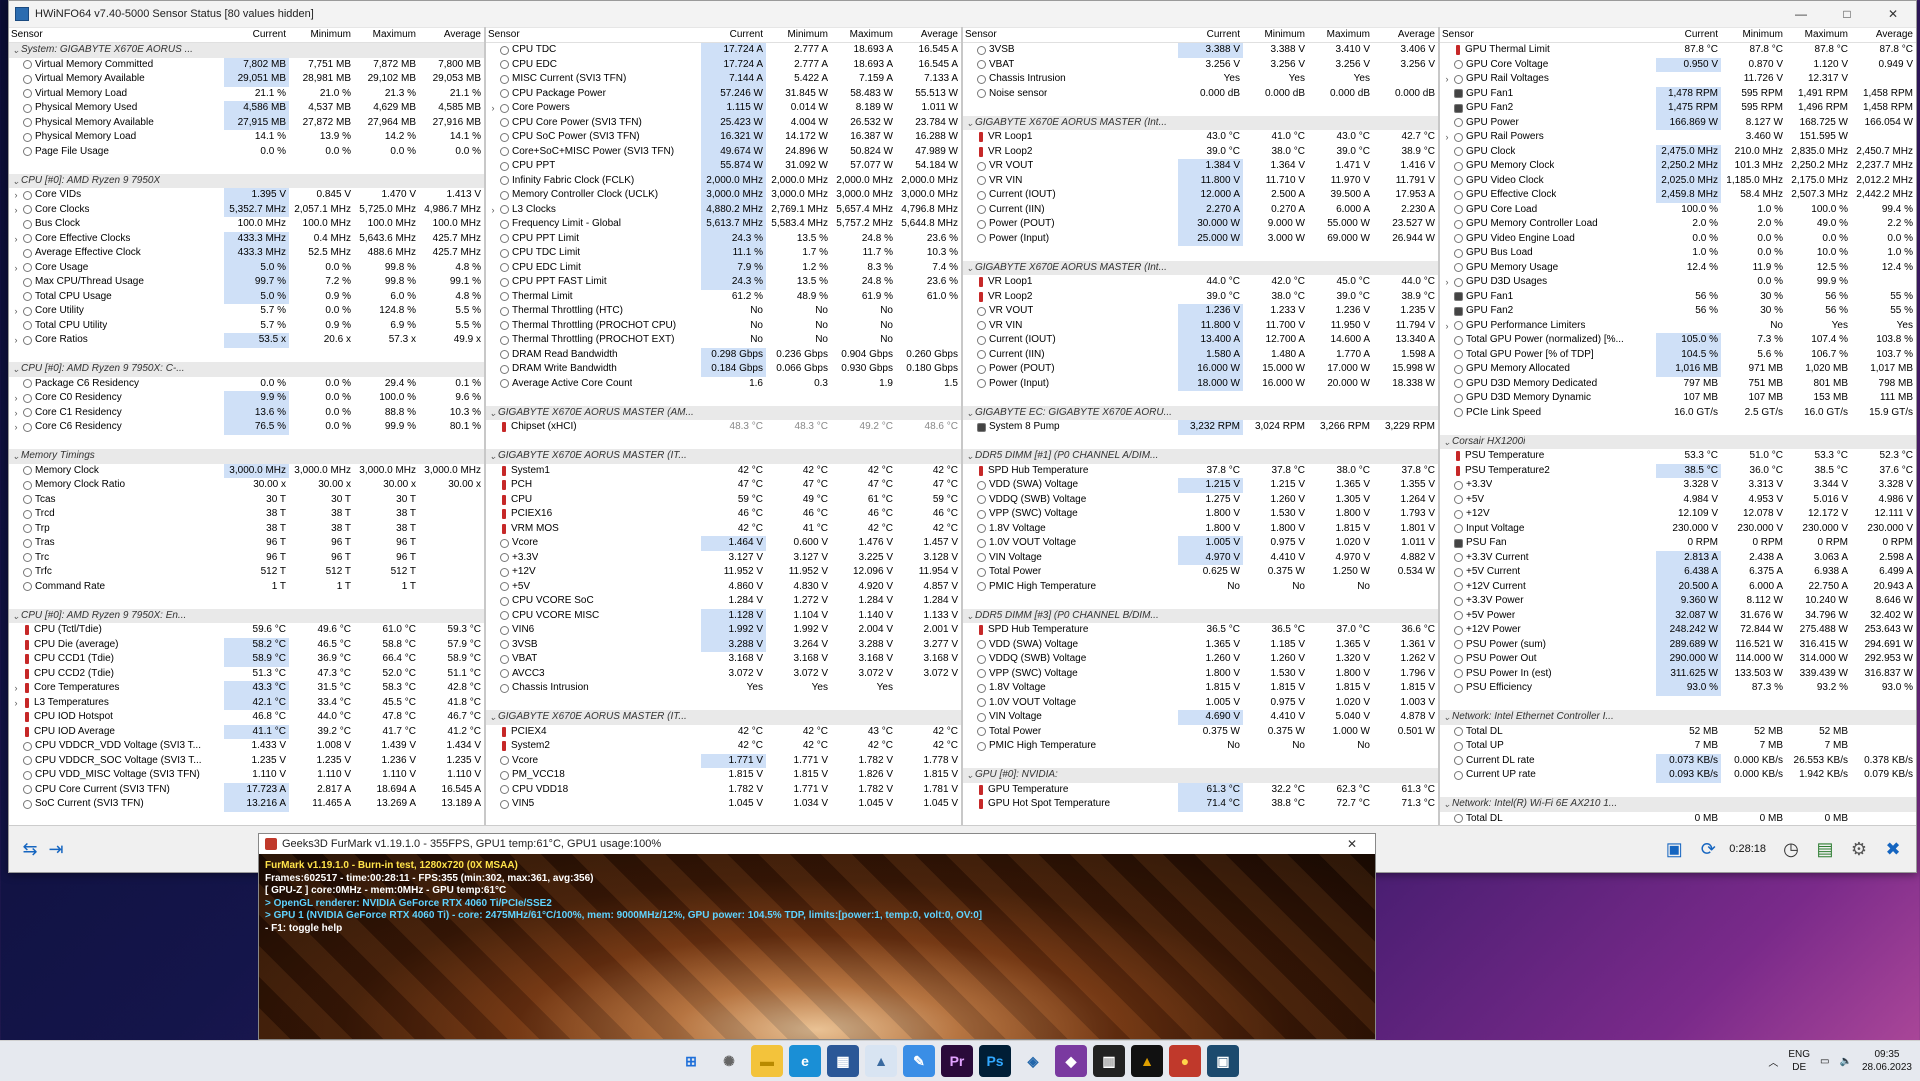 The height and width of the screenshot is (1081, 1920). Describe the element at coordinates (1200, 717) in the screenshot. I see `sensor-row: VIN Voltage 4.690 V 4.410 V 5.040 V 4.878 V` at that location.